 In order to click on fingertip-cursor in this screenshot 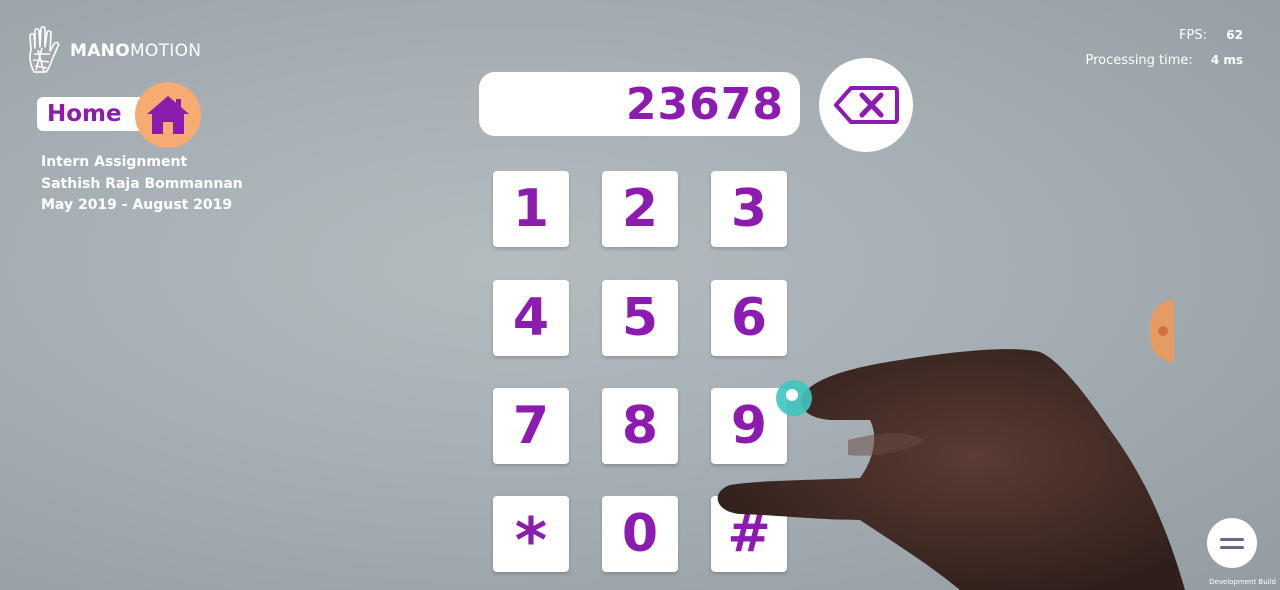, I will do `click(794, 398)`.